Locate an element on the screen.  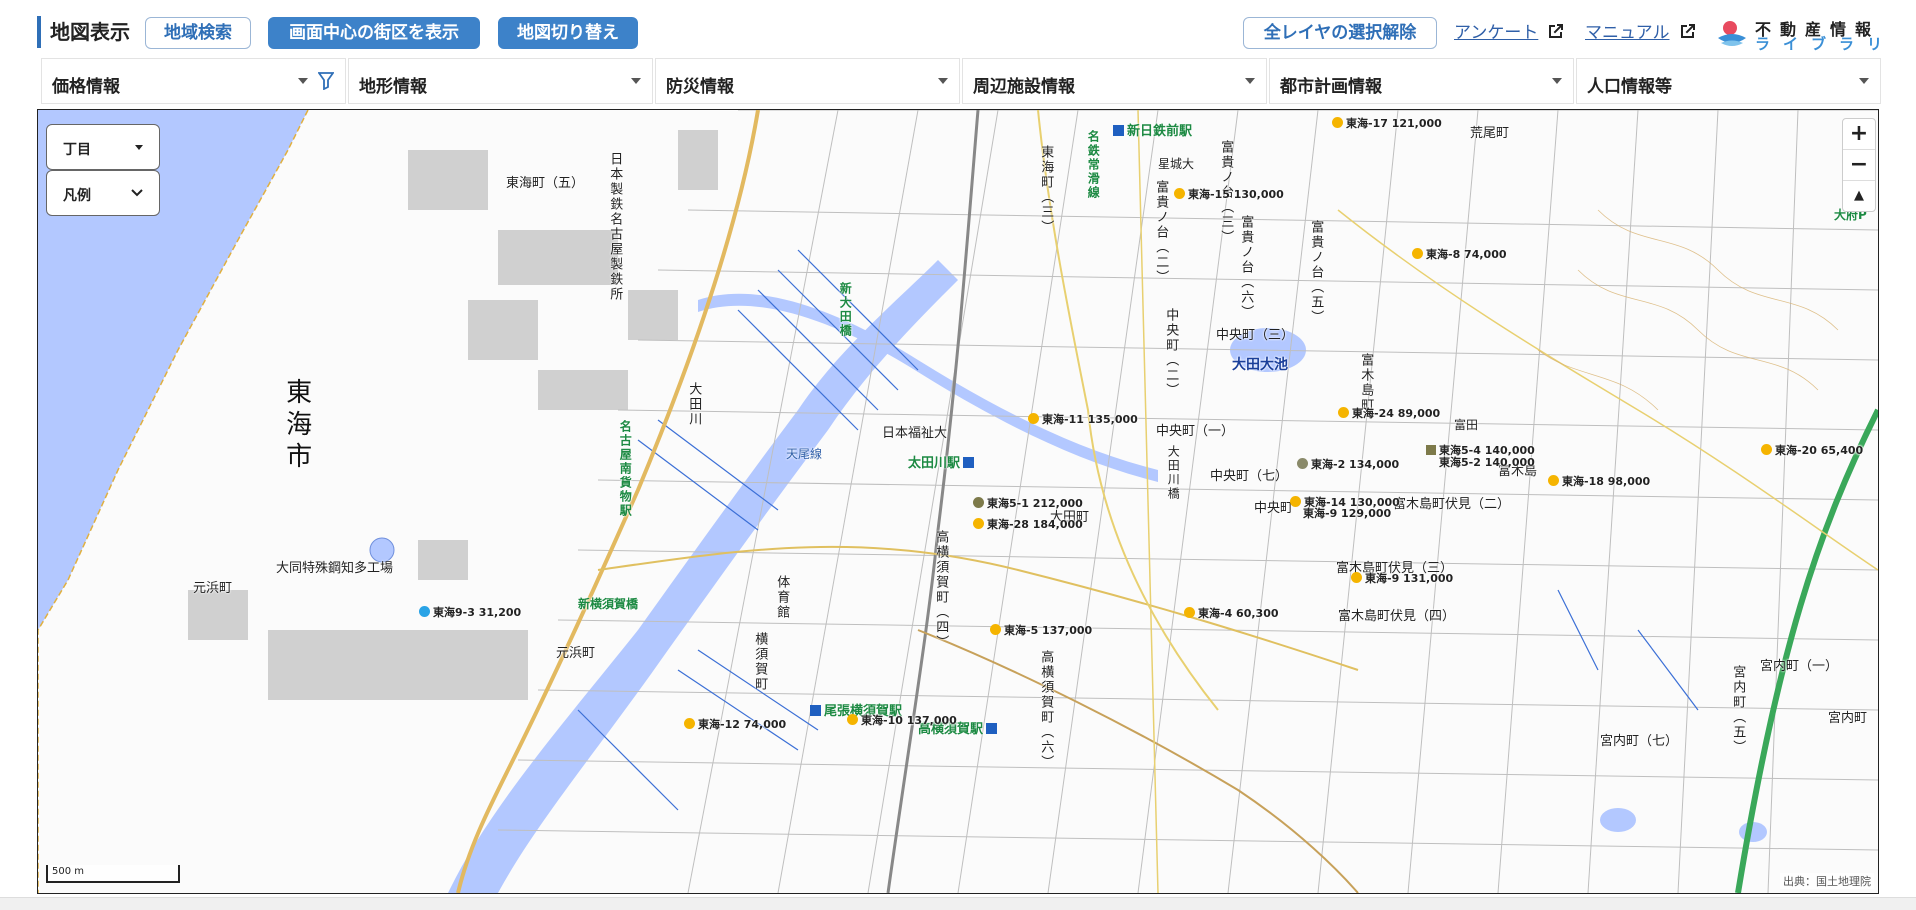
price-point: 東海-18 98,000 is located at coordinates (1599, 482).